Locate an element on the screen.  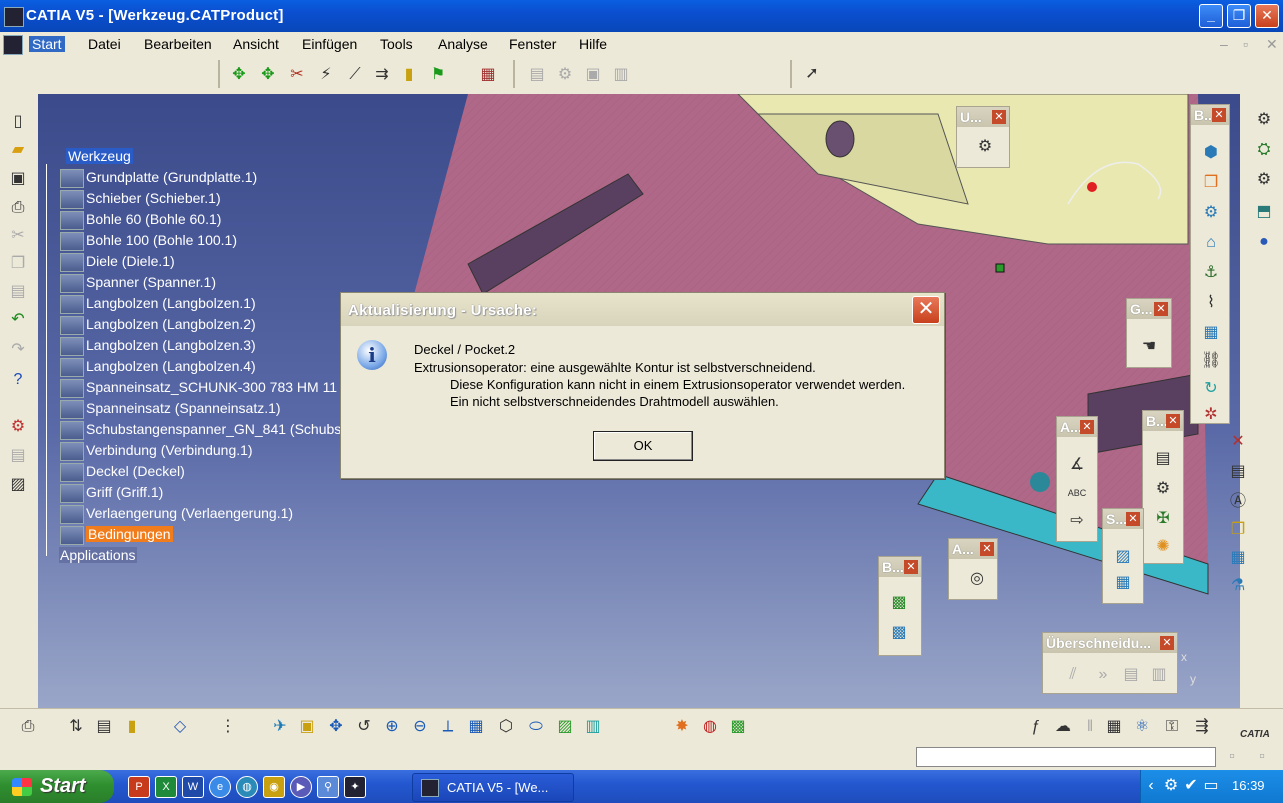
graph-icon: ▦ is located at coordinates (1238, 558).